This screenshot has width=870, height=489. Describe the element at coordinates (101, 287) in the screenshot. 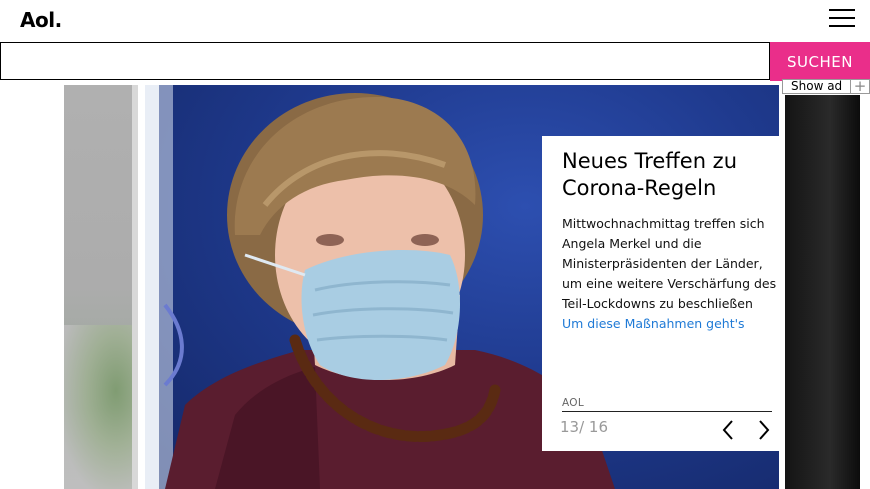

I see `previous-slide-image` at that location.